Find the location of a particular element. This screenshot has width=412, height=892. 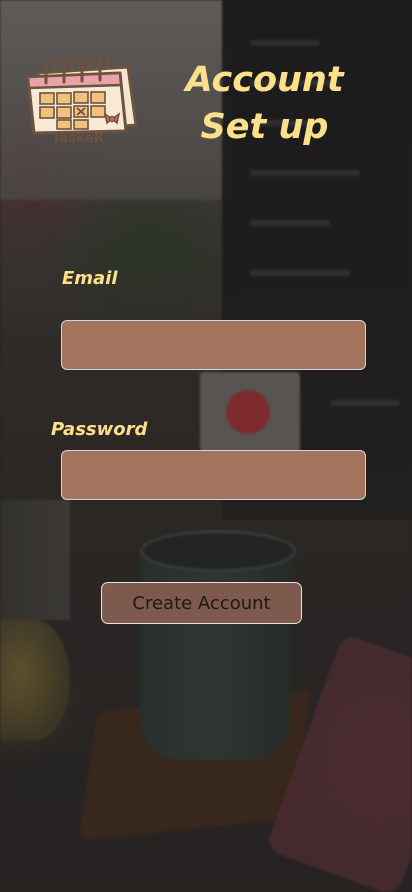

email-field is located at coordinates (213, 345).